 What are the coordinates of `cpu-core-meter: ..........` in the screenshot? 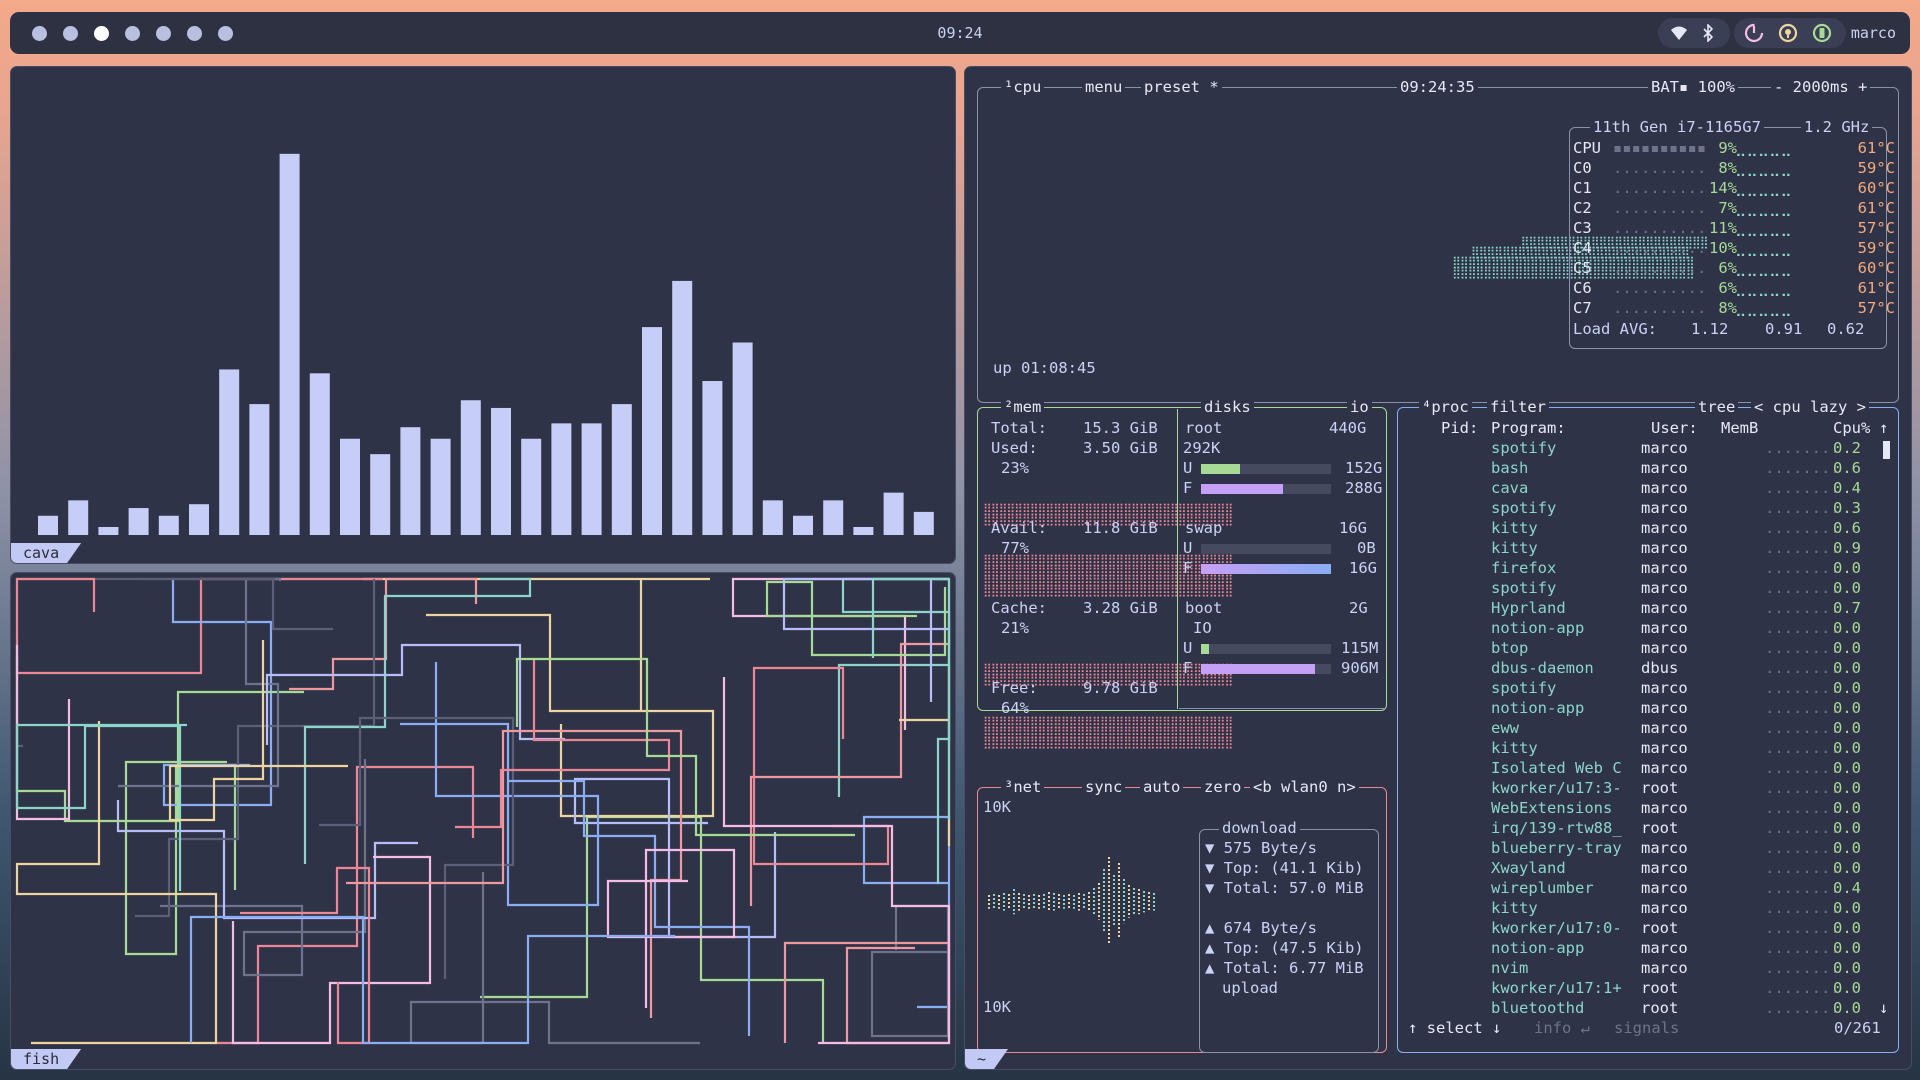 It's located at (1660, 288).